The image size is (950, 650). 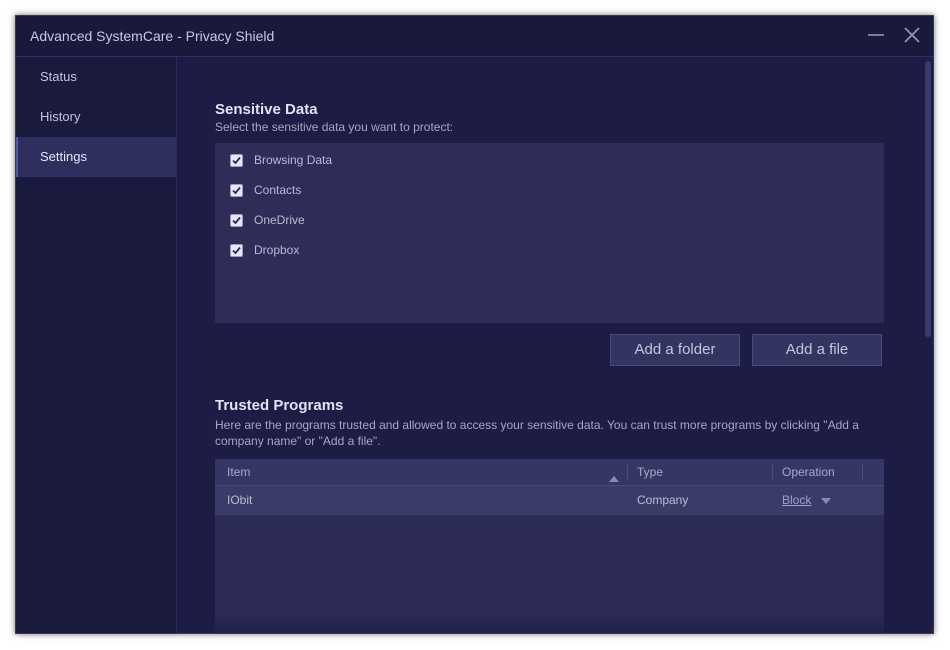 I want to click on checkbox-browsing-data: Browsing Data, so click(x=281, y=160).